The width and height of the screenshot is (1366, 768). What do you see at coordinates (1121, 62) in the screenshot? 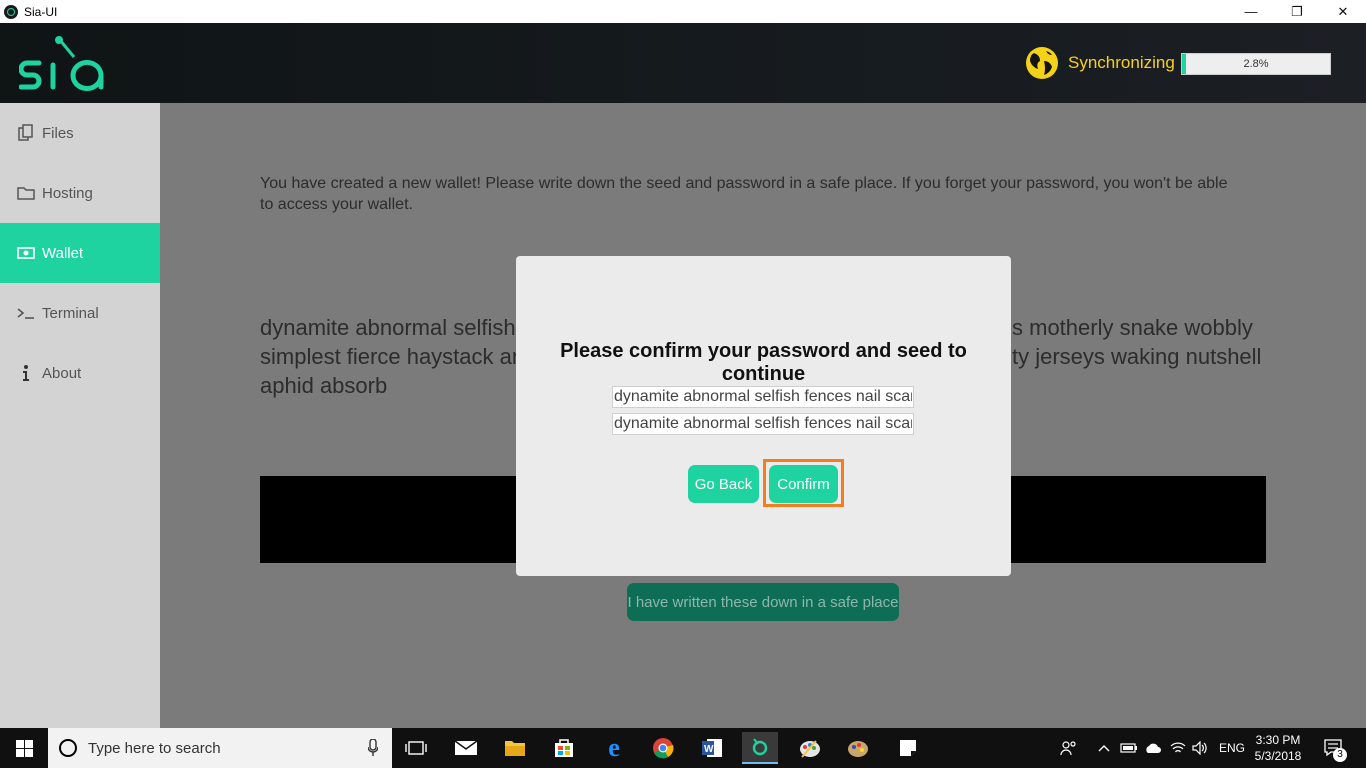
I see `sync-status: Synchronizing` at bounding box center [1121, 62].